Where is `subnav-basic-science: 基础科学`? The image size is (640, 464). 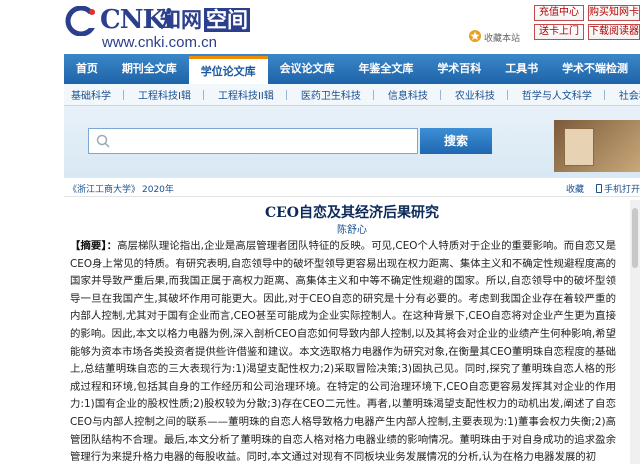 subnav-basic-science: 基础科学 is located at coordinates (97, 94).